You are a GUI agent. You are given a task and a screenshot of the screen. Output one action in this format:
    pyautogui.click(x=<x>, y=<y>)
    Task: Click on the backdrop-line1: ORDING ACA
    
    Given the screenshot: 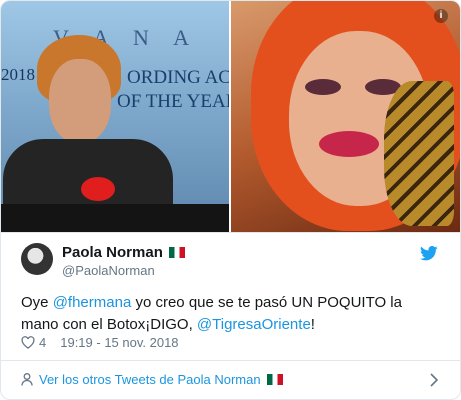 What is the action you would take?
    pyautogui.click(x=178, y=77)
    